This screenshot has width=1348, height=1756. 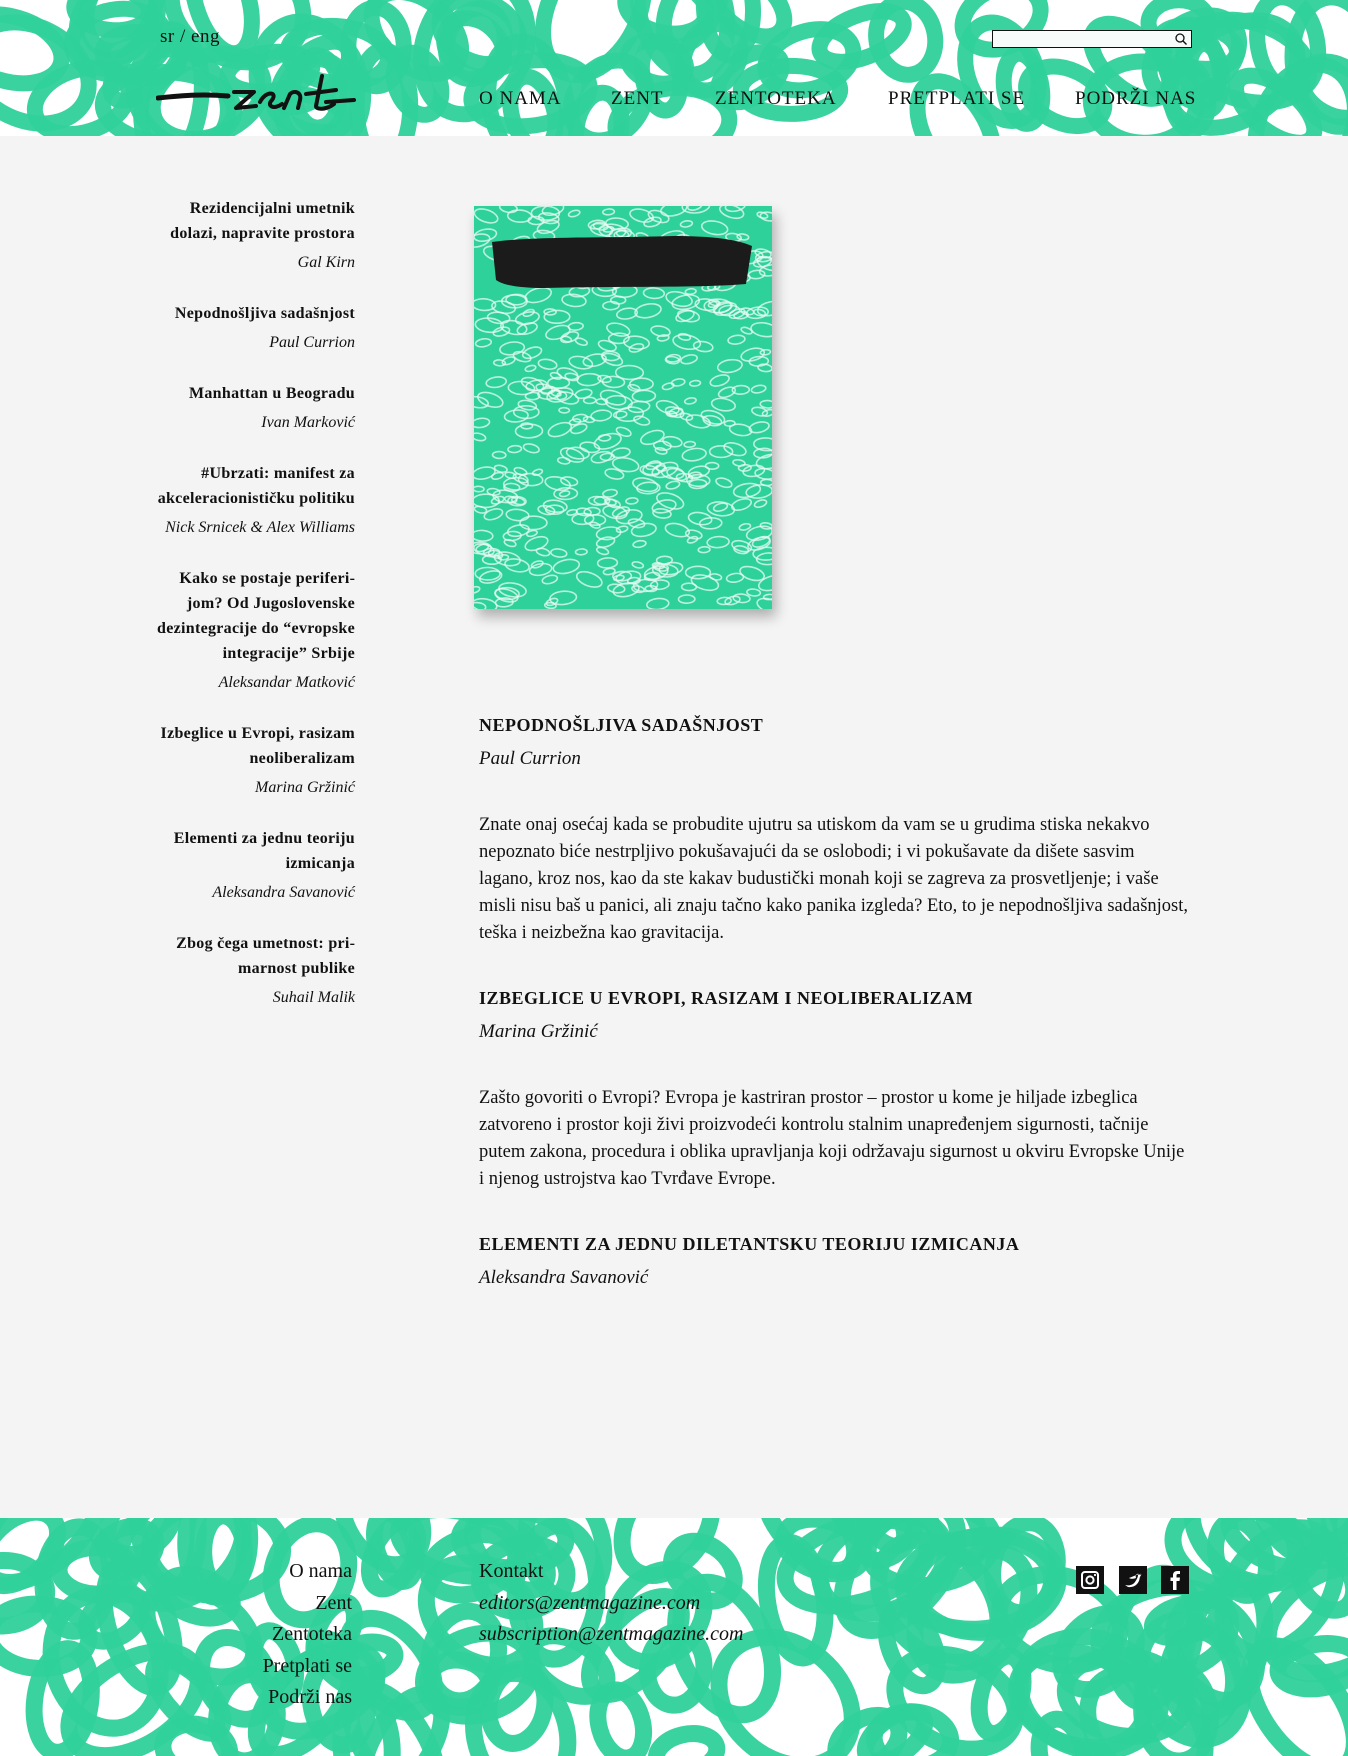 I want to click on search-box, so click(x=1092, y=39).